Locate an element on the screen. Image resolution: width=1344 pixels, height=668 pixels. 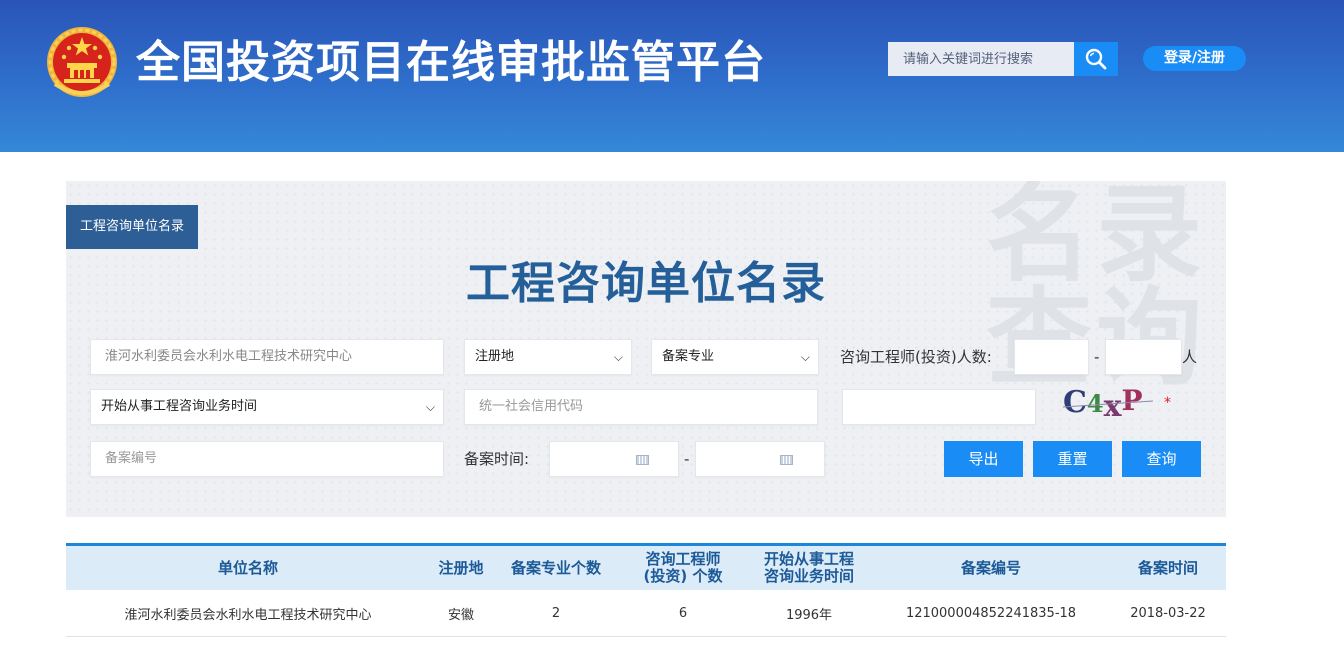
unit-name-value: 淮河水利委员会水利水电工程技术研究中心 is located at coordinates (229, 356).